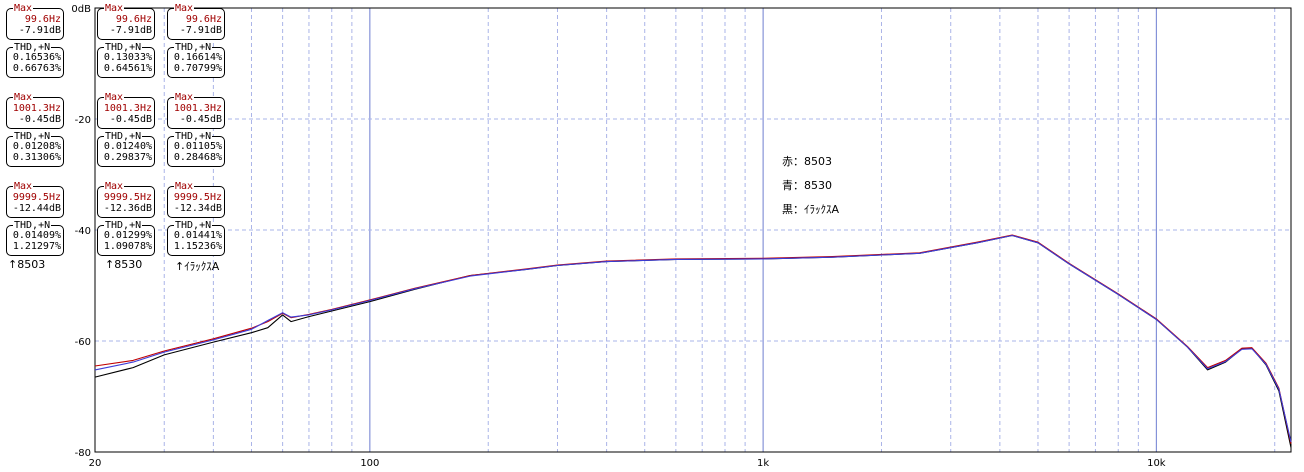  What do you see at coordinates (36, 157) in the screenshot?
I see `thd-value-2: 0.31306%` at bounding box center [36, 157].